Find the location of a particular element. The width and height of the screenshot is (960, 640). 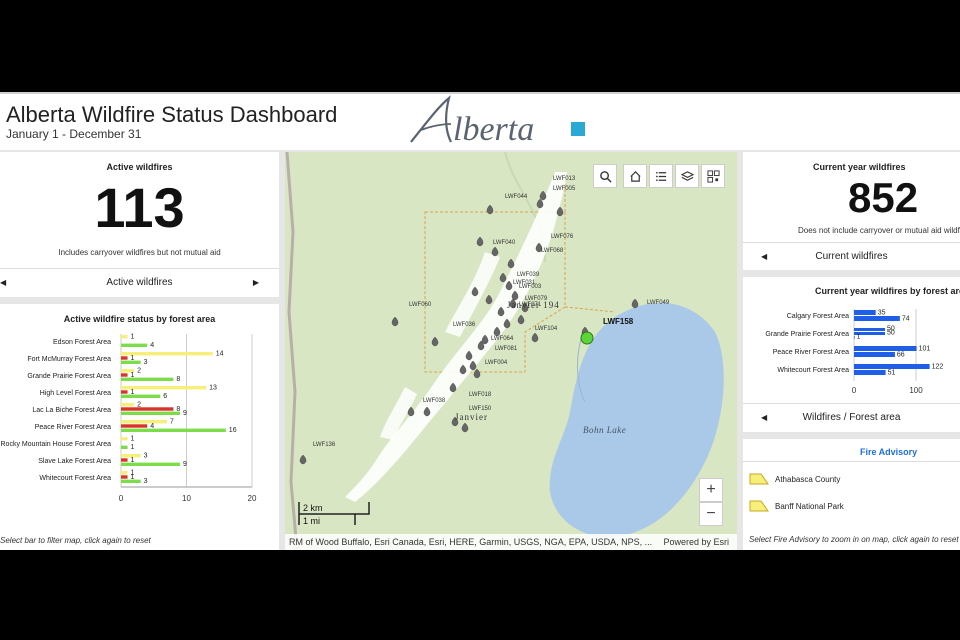

category-label: Whitecourt Forest Area is located at coordinates (75, 478).